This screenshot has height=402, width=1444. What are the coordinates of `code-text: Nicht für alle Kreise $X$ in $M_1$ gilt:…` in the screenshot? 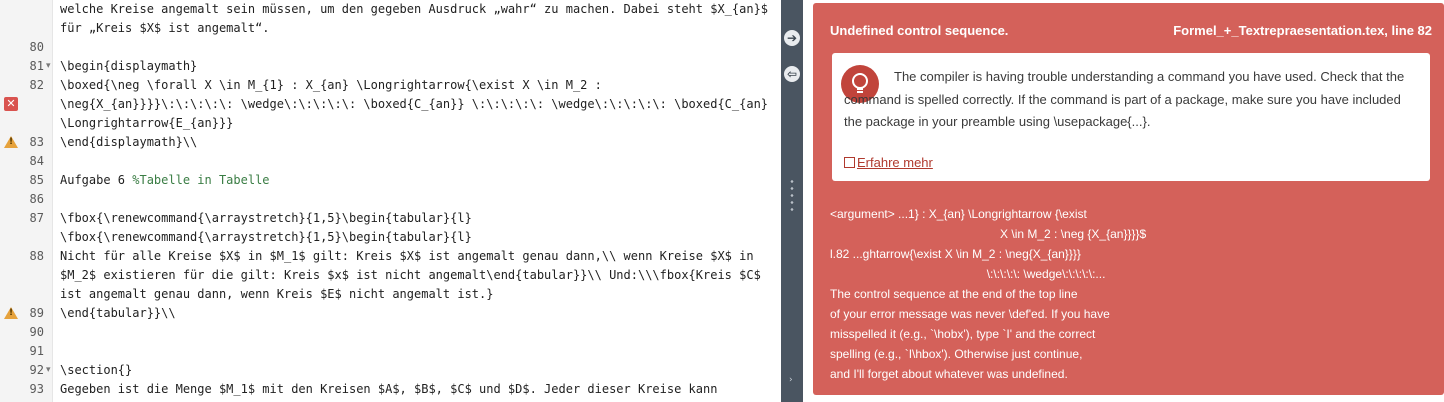 It's located at (407, 256).